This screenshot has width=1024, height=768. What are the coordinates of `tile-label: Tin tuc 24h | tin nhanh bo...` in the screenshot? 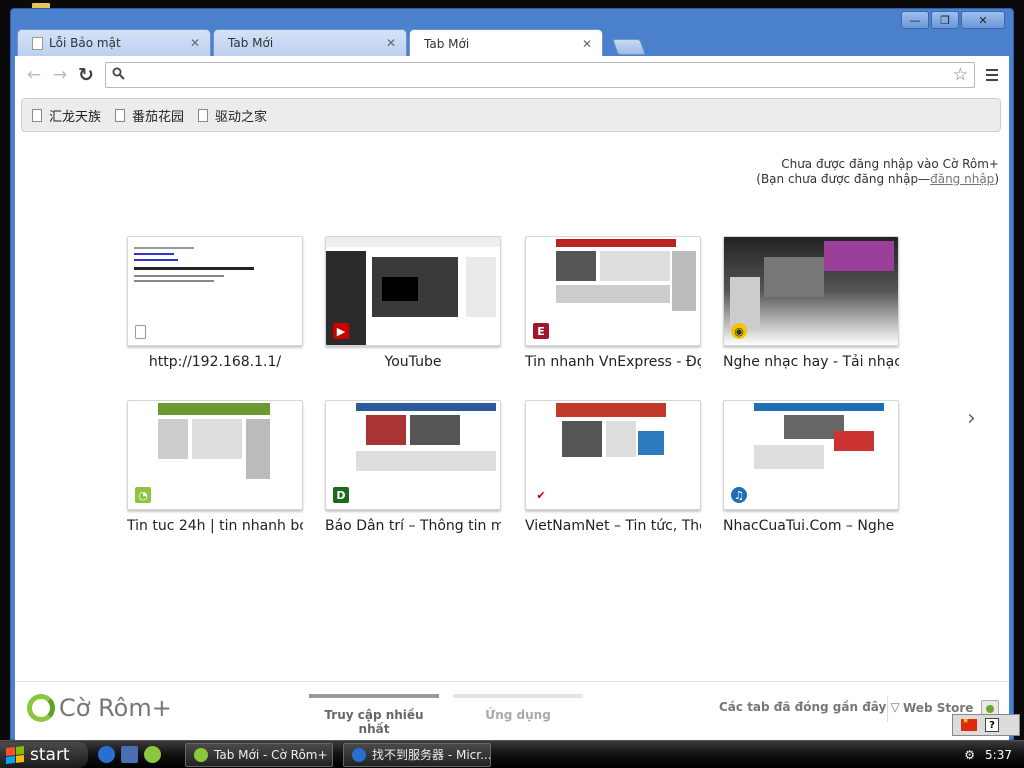 It's located at (215, 526).